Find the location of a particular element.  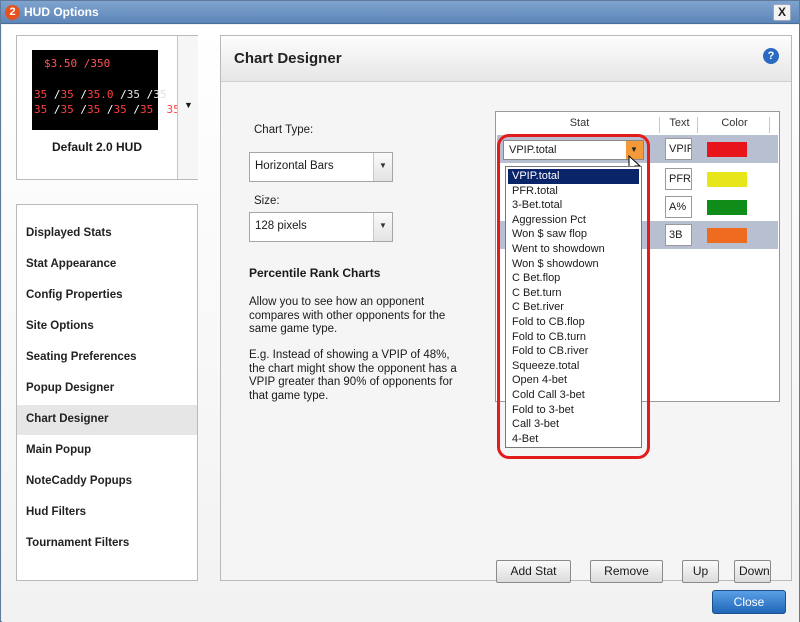

row-text-field: 3B is located at coordinates (678, 235).